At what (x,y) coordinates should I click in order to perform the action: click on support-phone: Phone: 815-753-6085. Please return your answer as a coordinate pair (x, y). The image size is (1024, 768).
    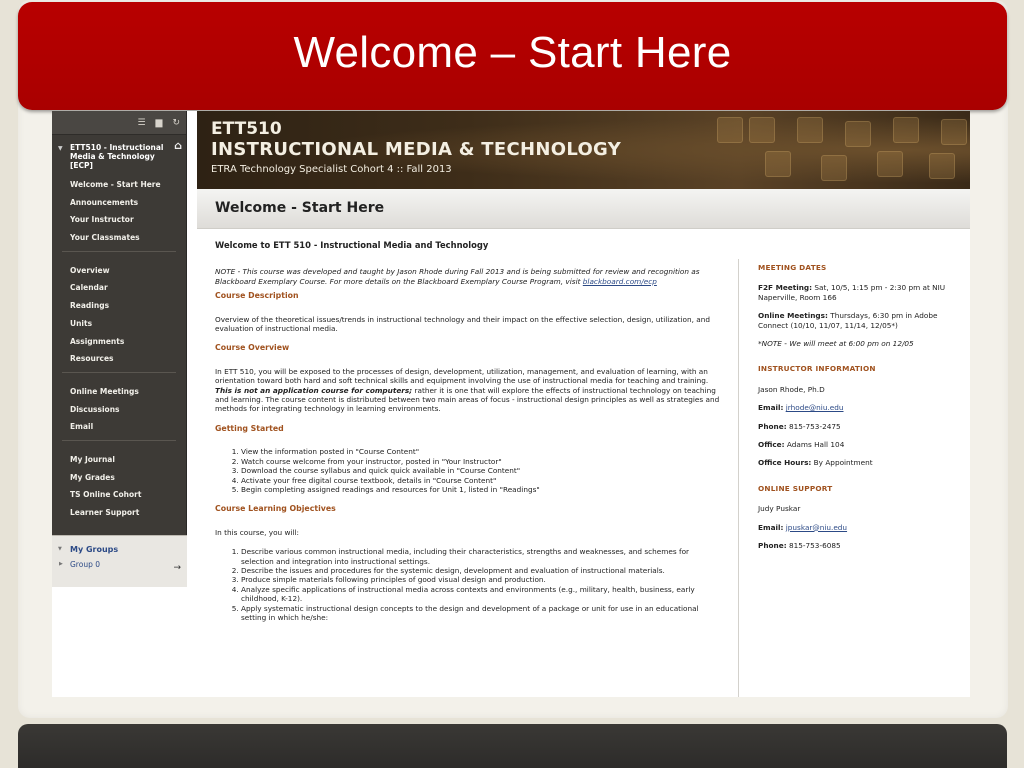
    Looking at the image, I should click on (860, 545).